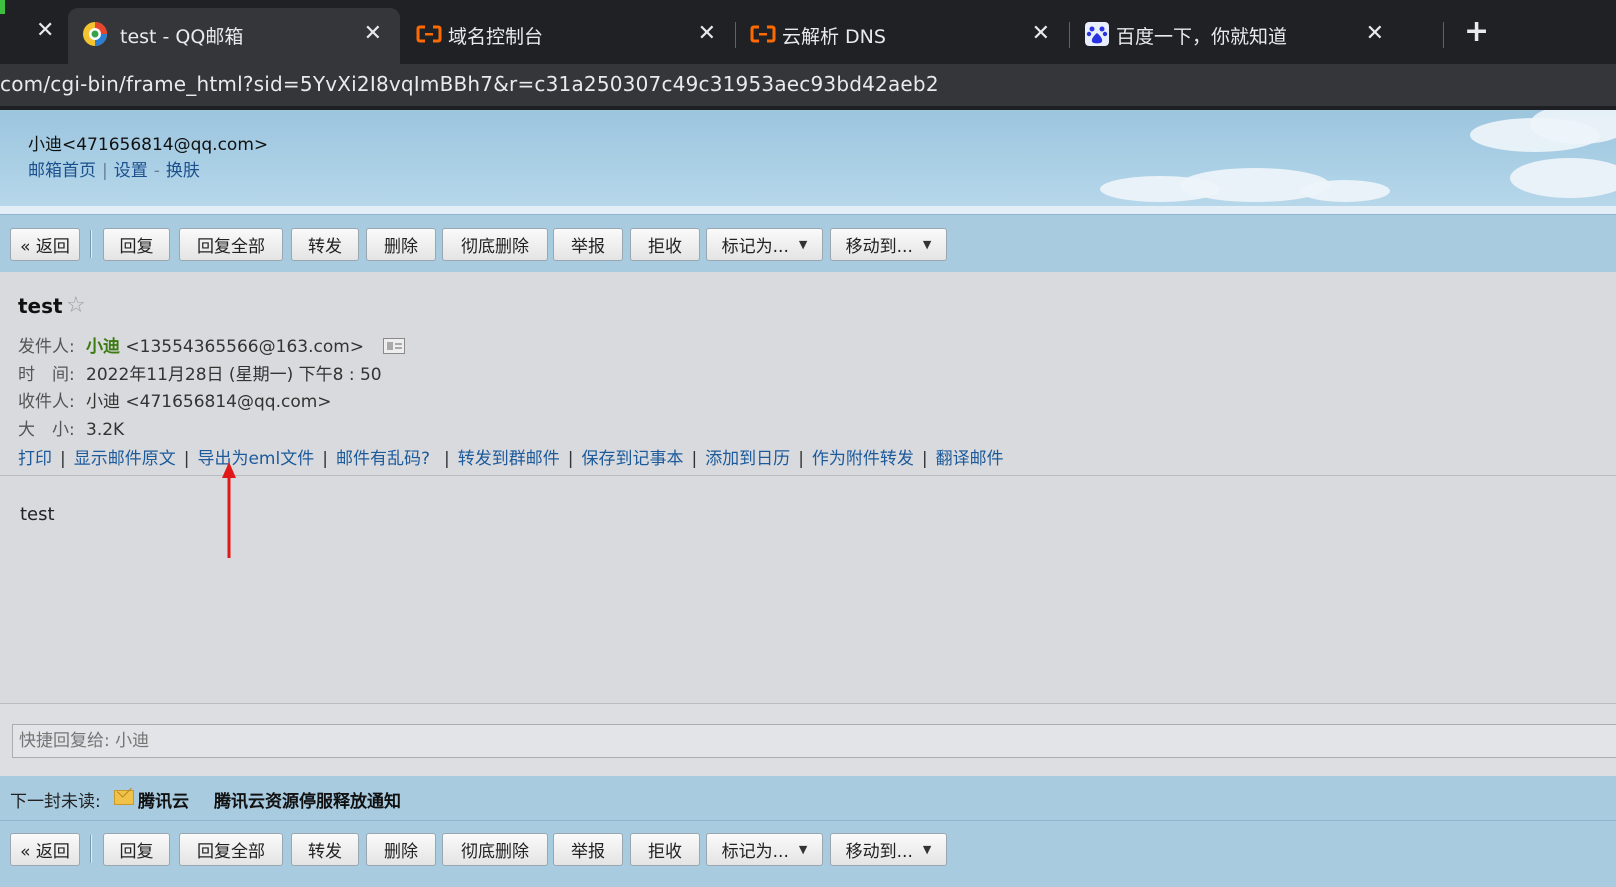 The height and width of the screenshot is (887, 1616). I want to click on garbled-link: 邮件有乱码?, so click(383, 459).